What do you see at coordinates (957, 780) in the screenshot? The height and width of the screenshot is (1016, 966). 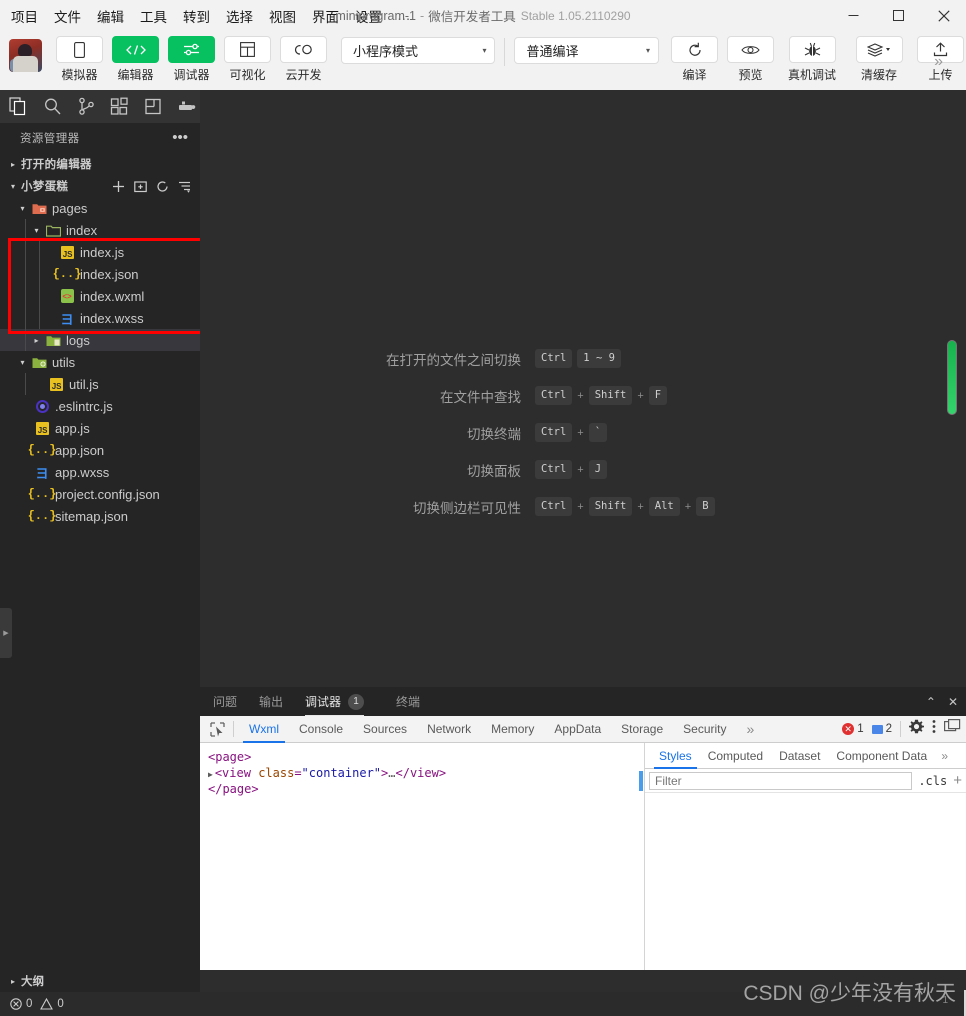 I see `add-rule-button: +` at bounding box center [957, 780].